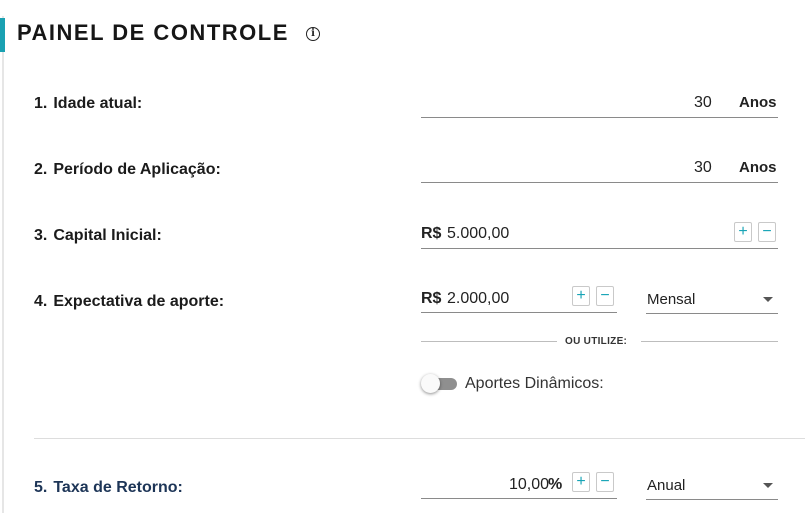 The width and height of the screenshot is (805, 513). What do you see at coordinates (671, 299) in the screenshot?
I see `contribution-frequency-select: Mensal` at bounding box center [671, 299].